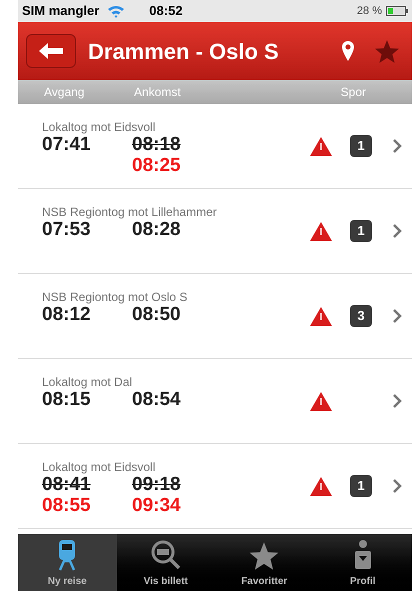 The width and height of the screenshot is (417, 591). What do you see at coordinates (215, 486) in the screenshot?
I see `departure-row: Lokaltog mot Eidsvoll 08:41 08:55 09:18 09:34 1` at bounding box center [215, 486].